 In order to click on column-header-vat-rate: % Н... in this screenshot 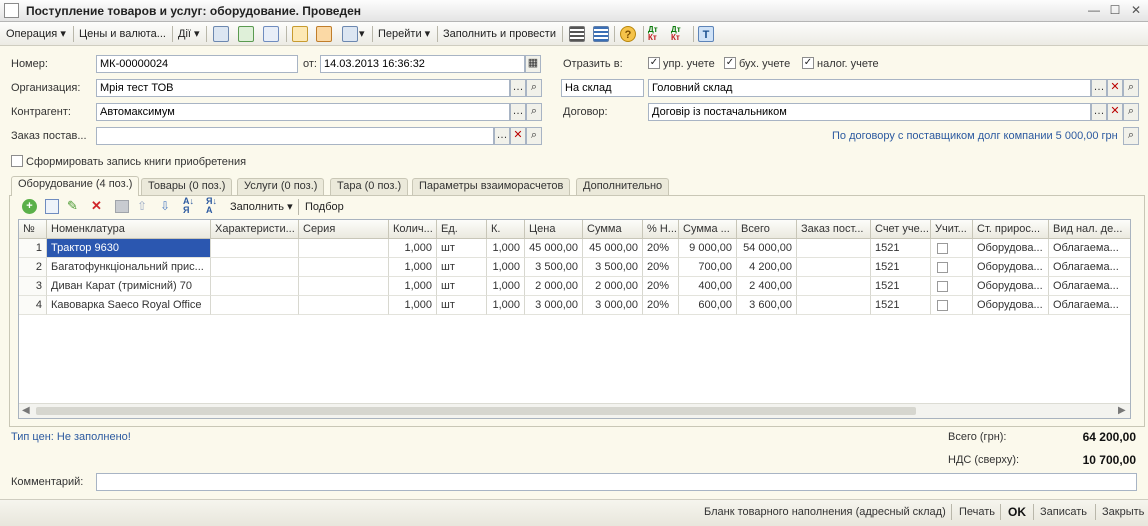, I will do `click(661, 229)`.